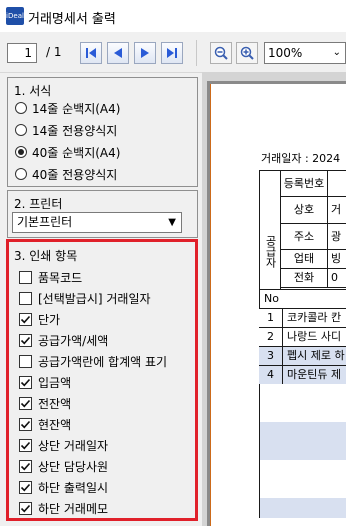 Image resolution: width=346 pixels, height=526 pixels. I want to click on format-option-3: 40줄 전용양식지, so click(66, 174).